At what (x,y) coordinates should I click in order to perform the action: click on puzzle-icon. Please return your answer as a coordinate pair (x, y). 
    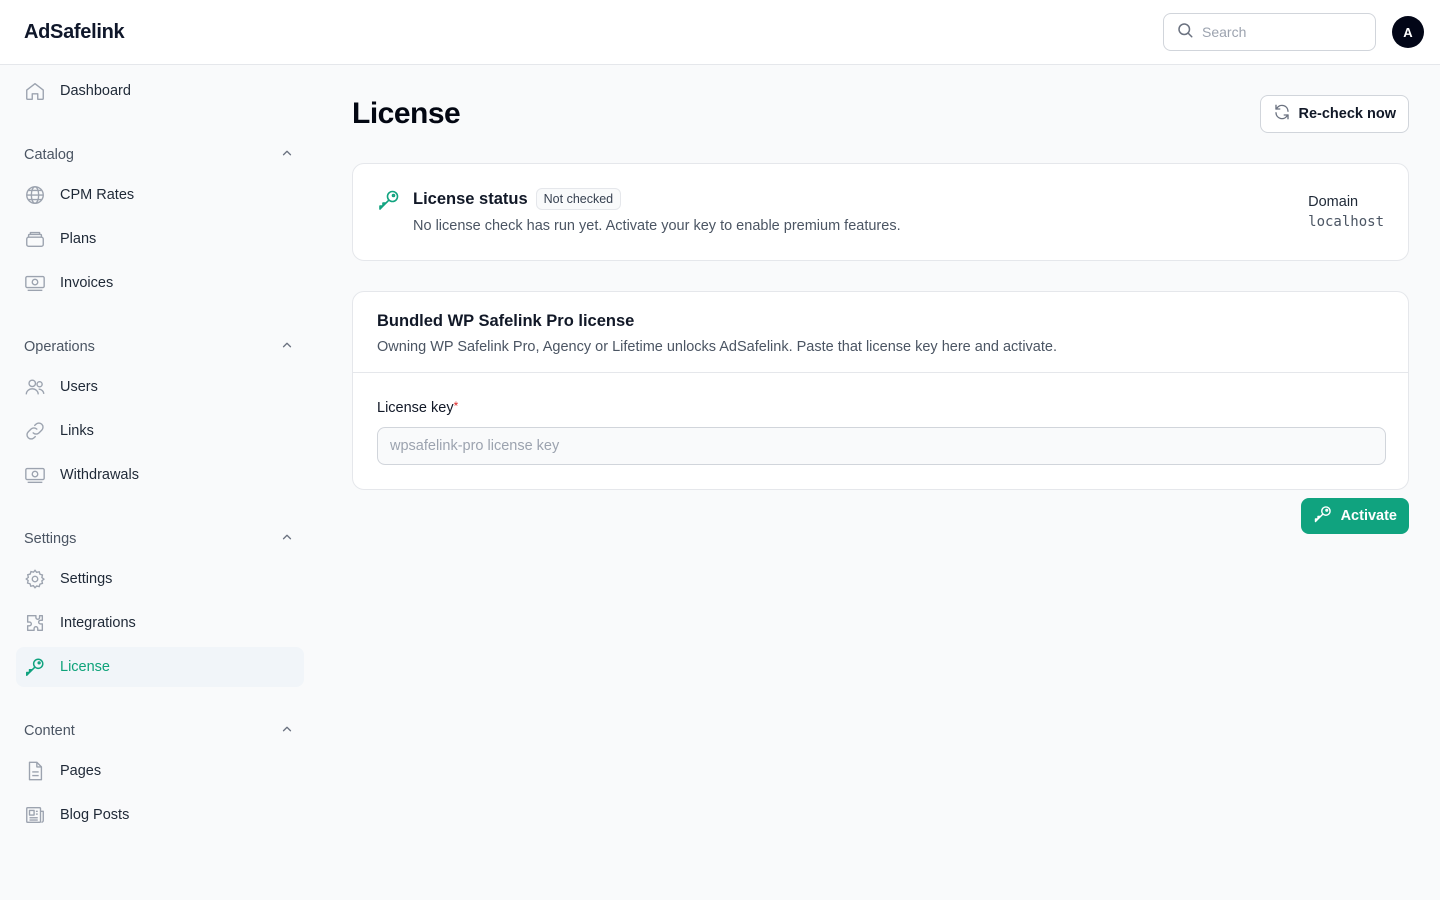
    Looking at the image, I should click on (35, 623).